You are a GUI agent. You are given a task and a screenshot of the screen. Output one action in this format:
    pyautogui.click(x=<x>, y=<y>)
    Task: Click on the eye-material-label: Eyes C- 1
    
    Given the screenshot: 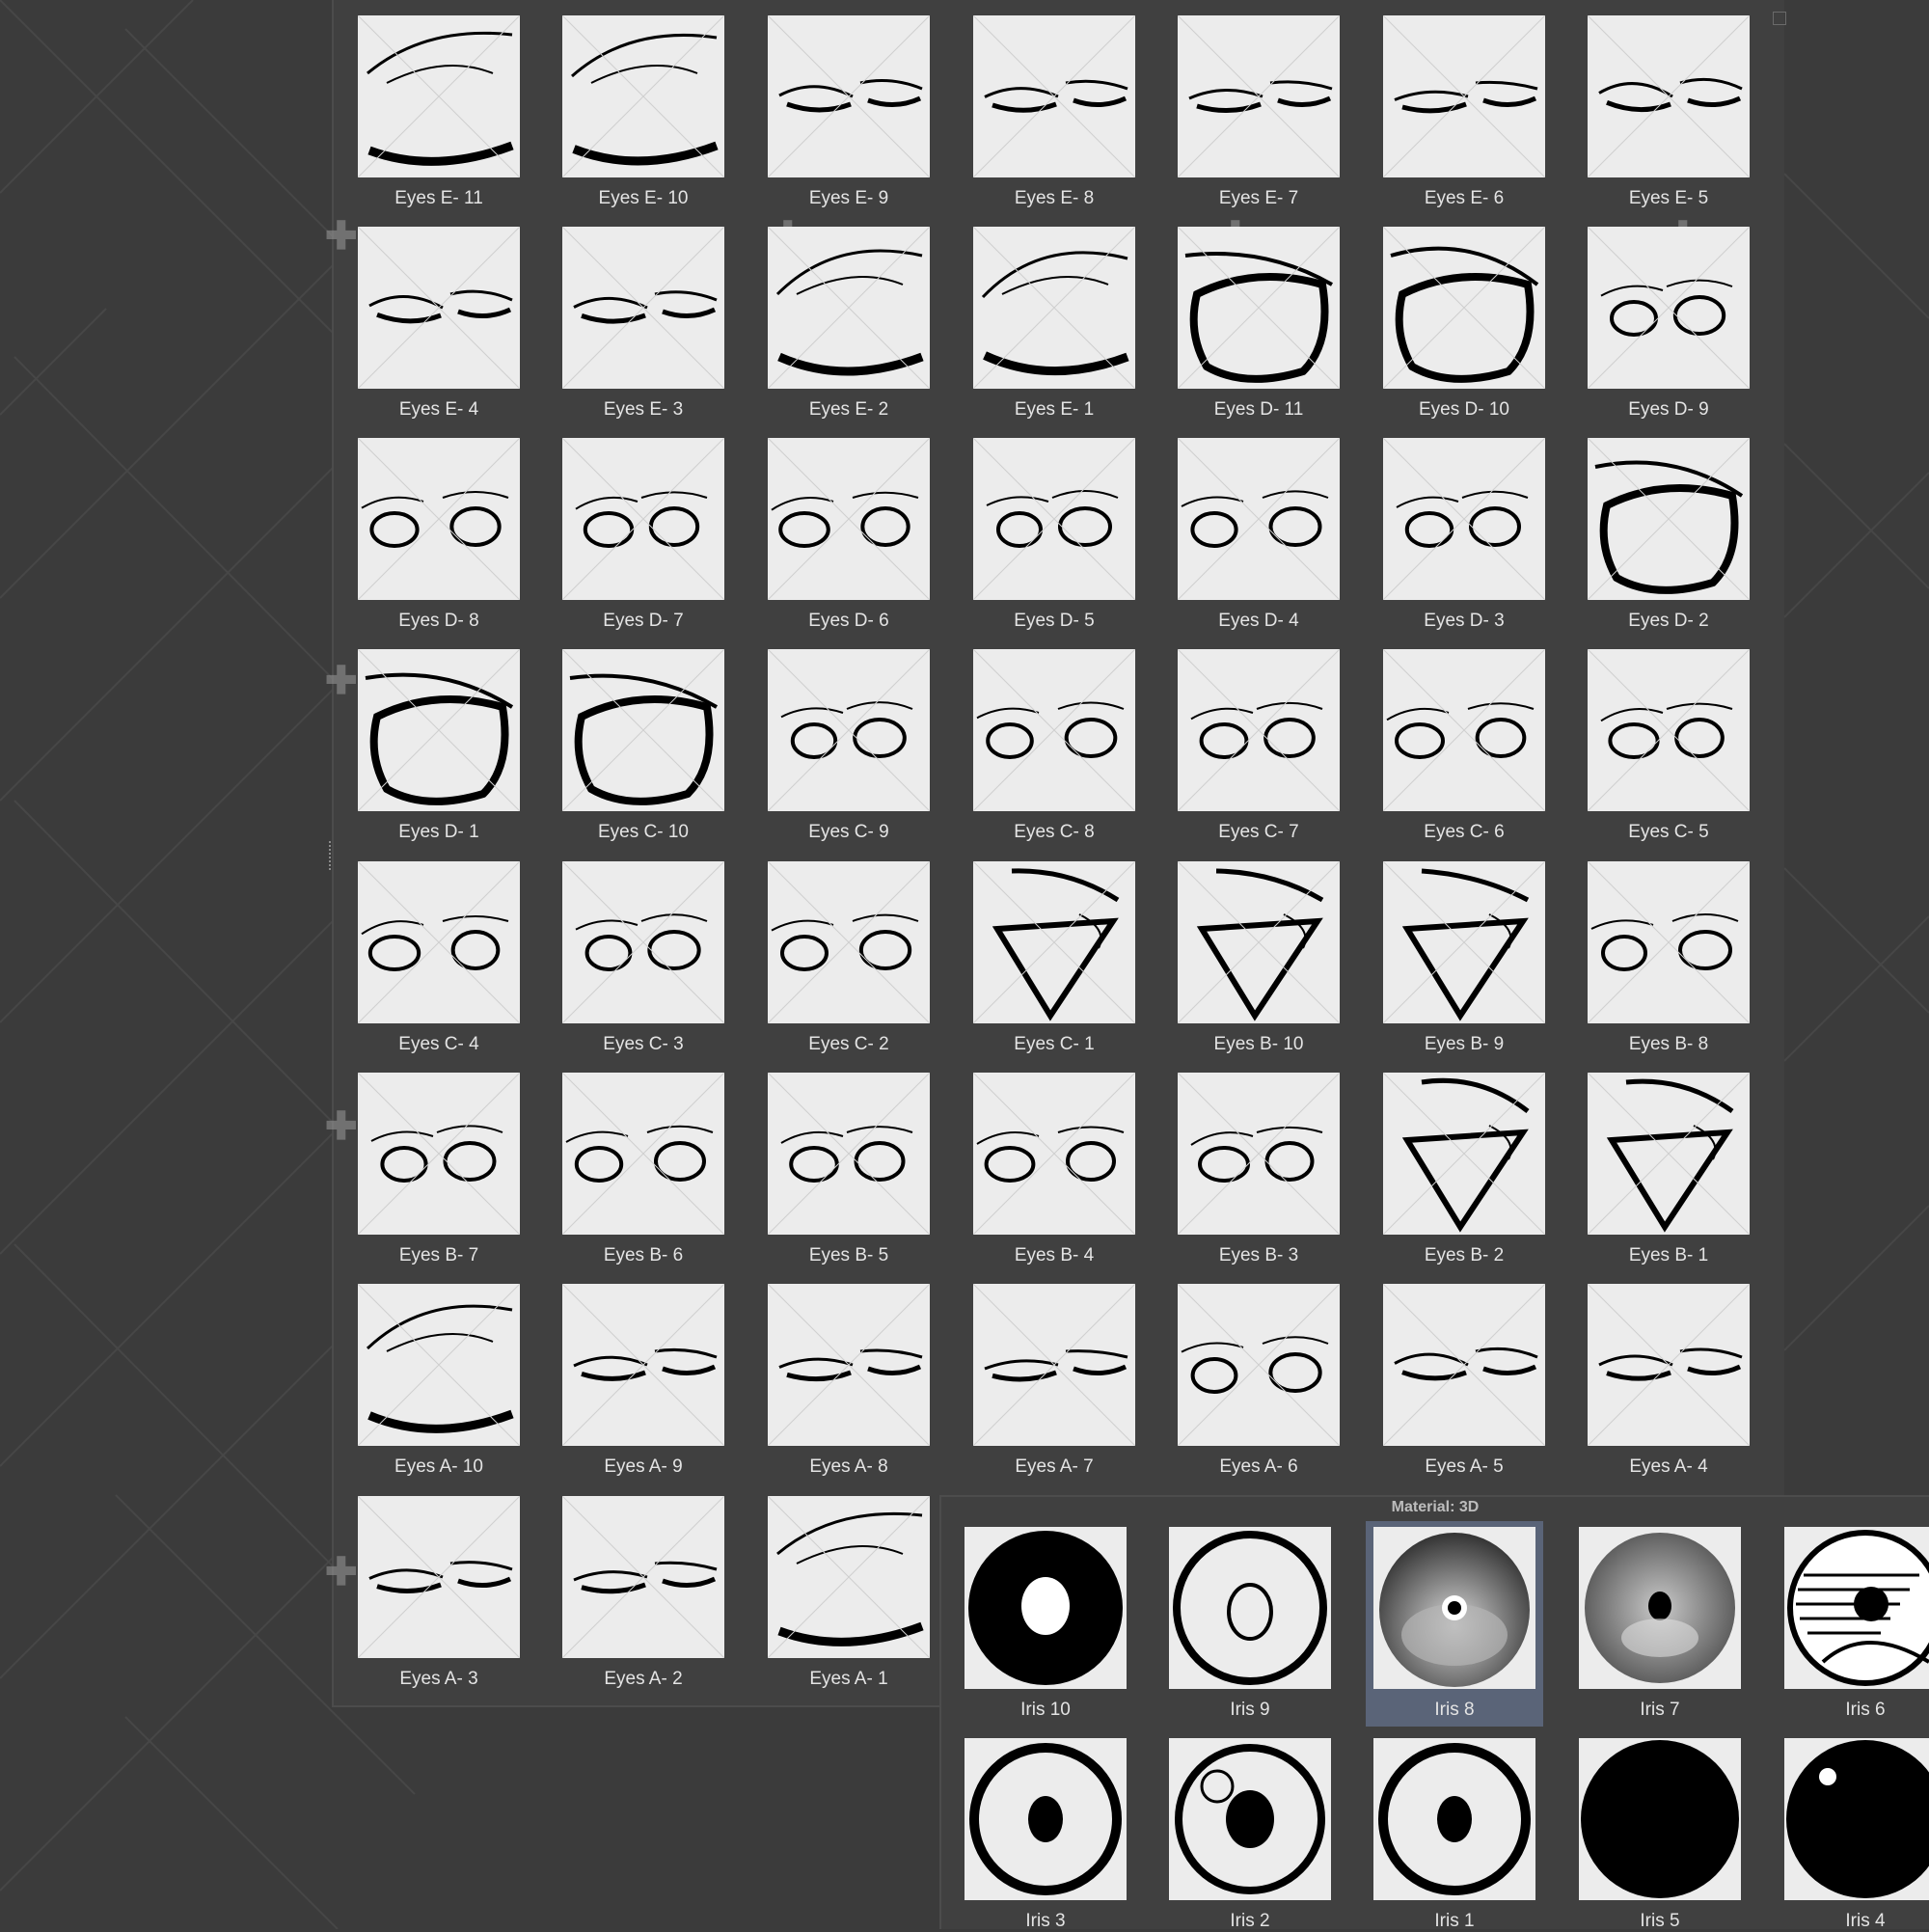 What is the action you would take?
    pyautogui.click(x=1054, y=1044)
    